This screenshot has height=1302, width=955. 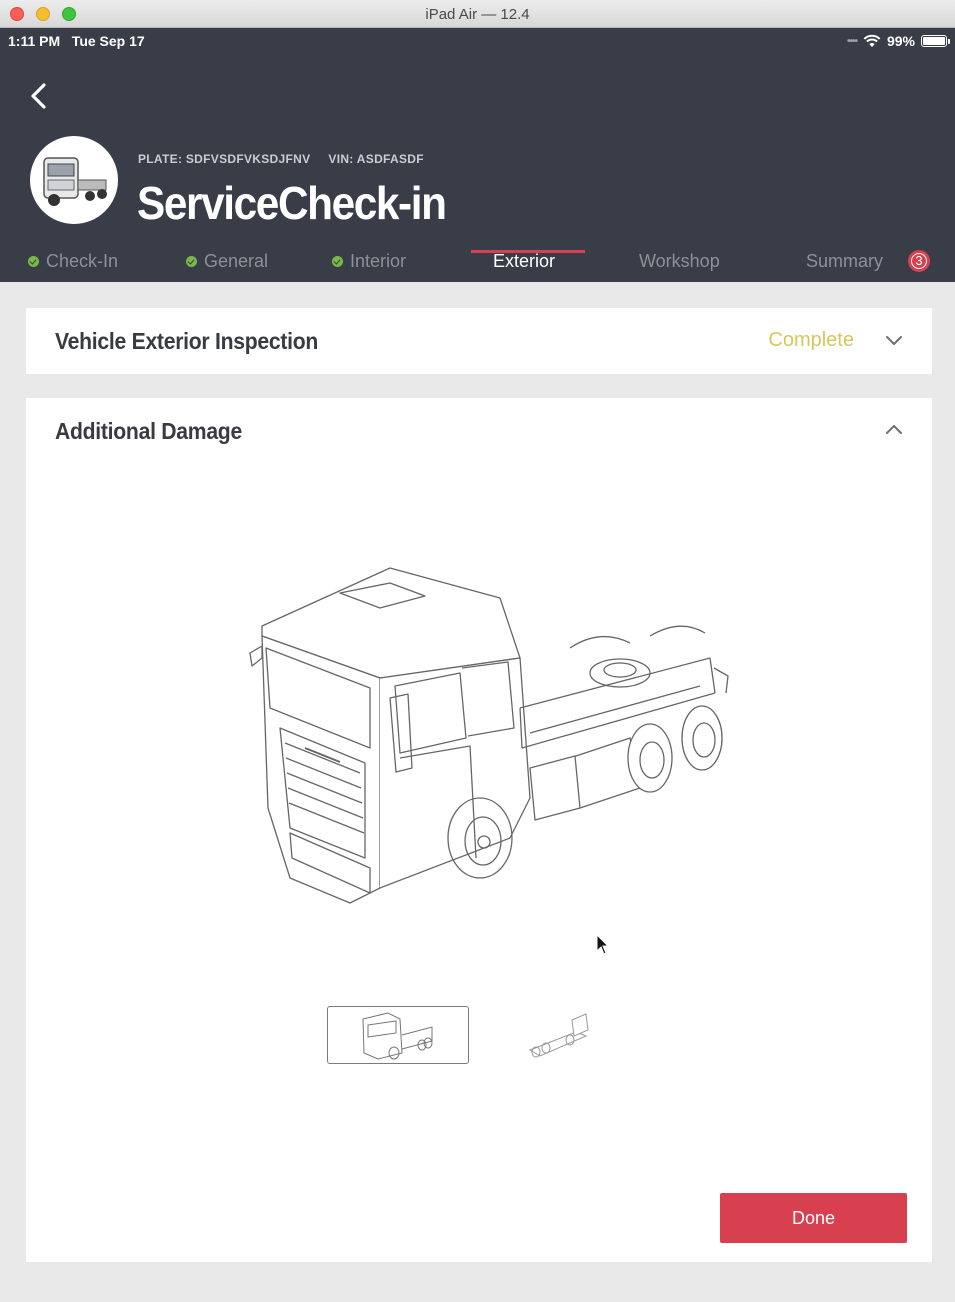 What do you see at coordinates (479, 341) in the screenshot?
I see `vehicle-exterior-section: Vehicle Exterior Inspection Complete` at bounding box center [479, 341].